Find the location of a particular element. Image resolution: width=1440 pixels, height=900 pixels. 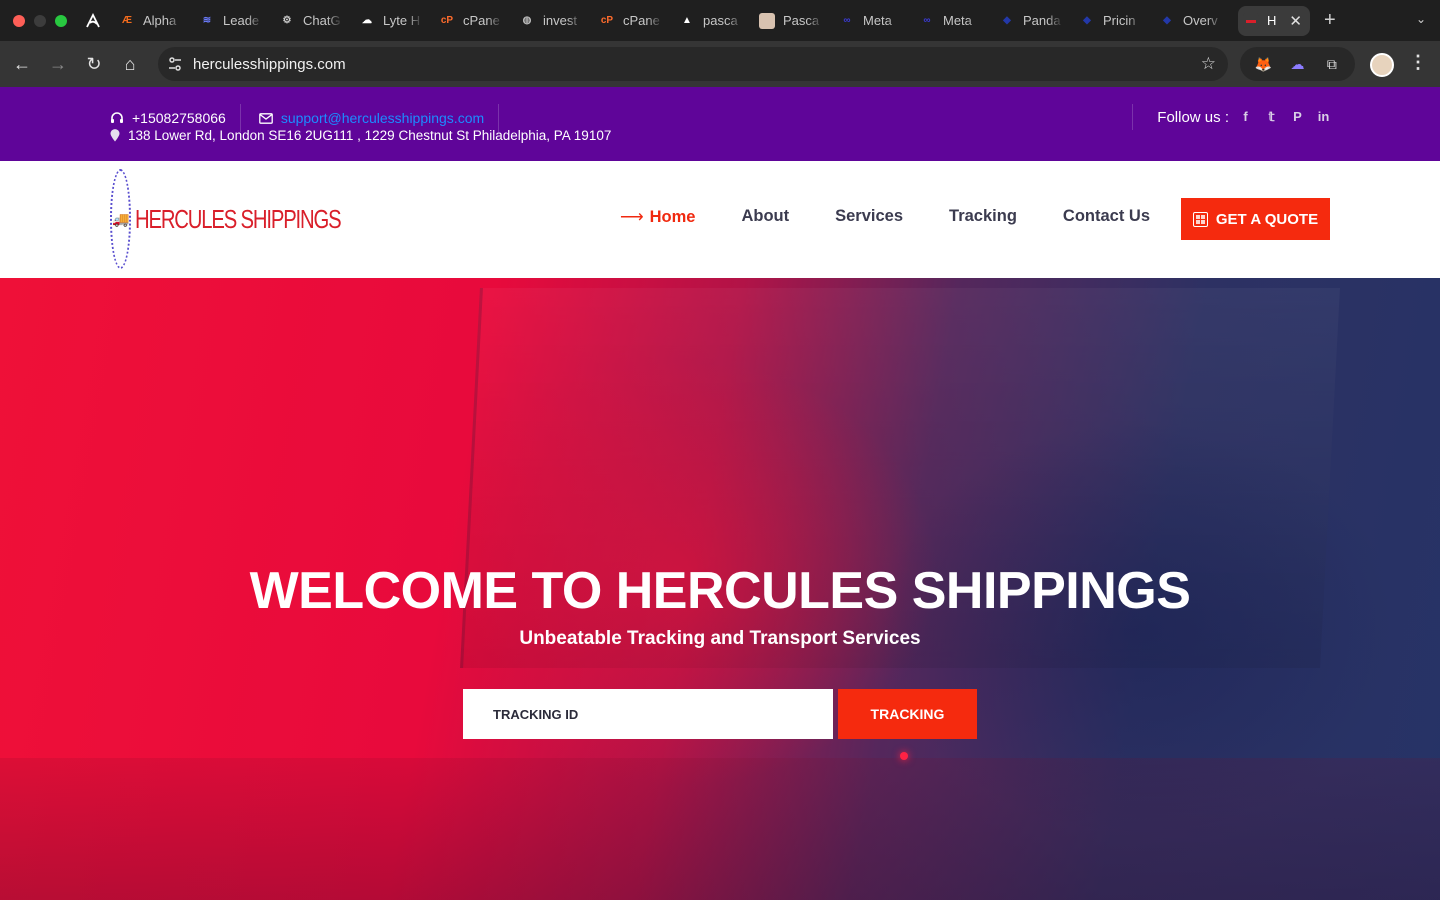

url-text: herculesshippings.com is located at coordinates (269, 64).